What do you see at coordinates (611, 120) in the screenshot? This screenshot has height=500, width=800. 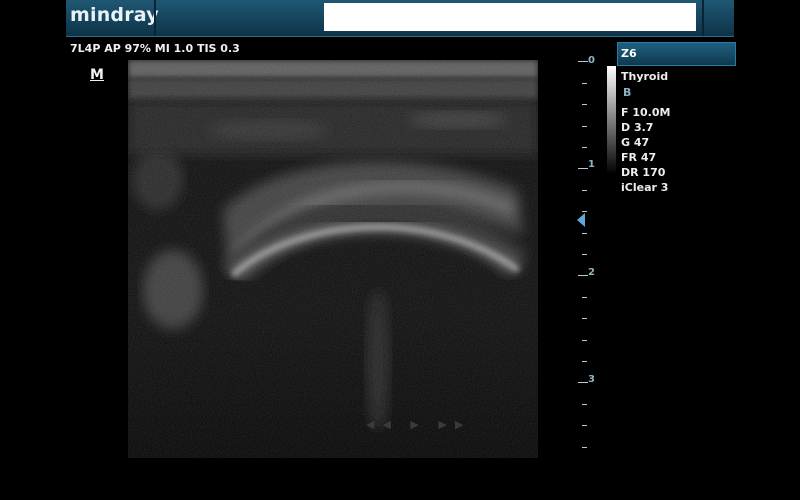 I see `grayscale-bar` at bounding box center [611, 120].